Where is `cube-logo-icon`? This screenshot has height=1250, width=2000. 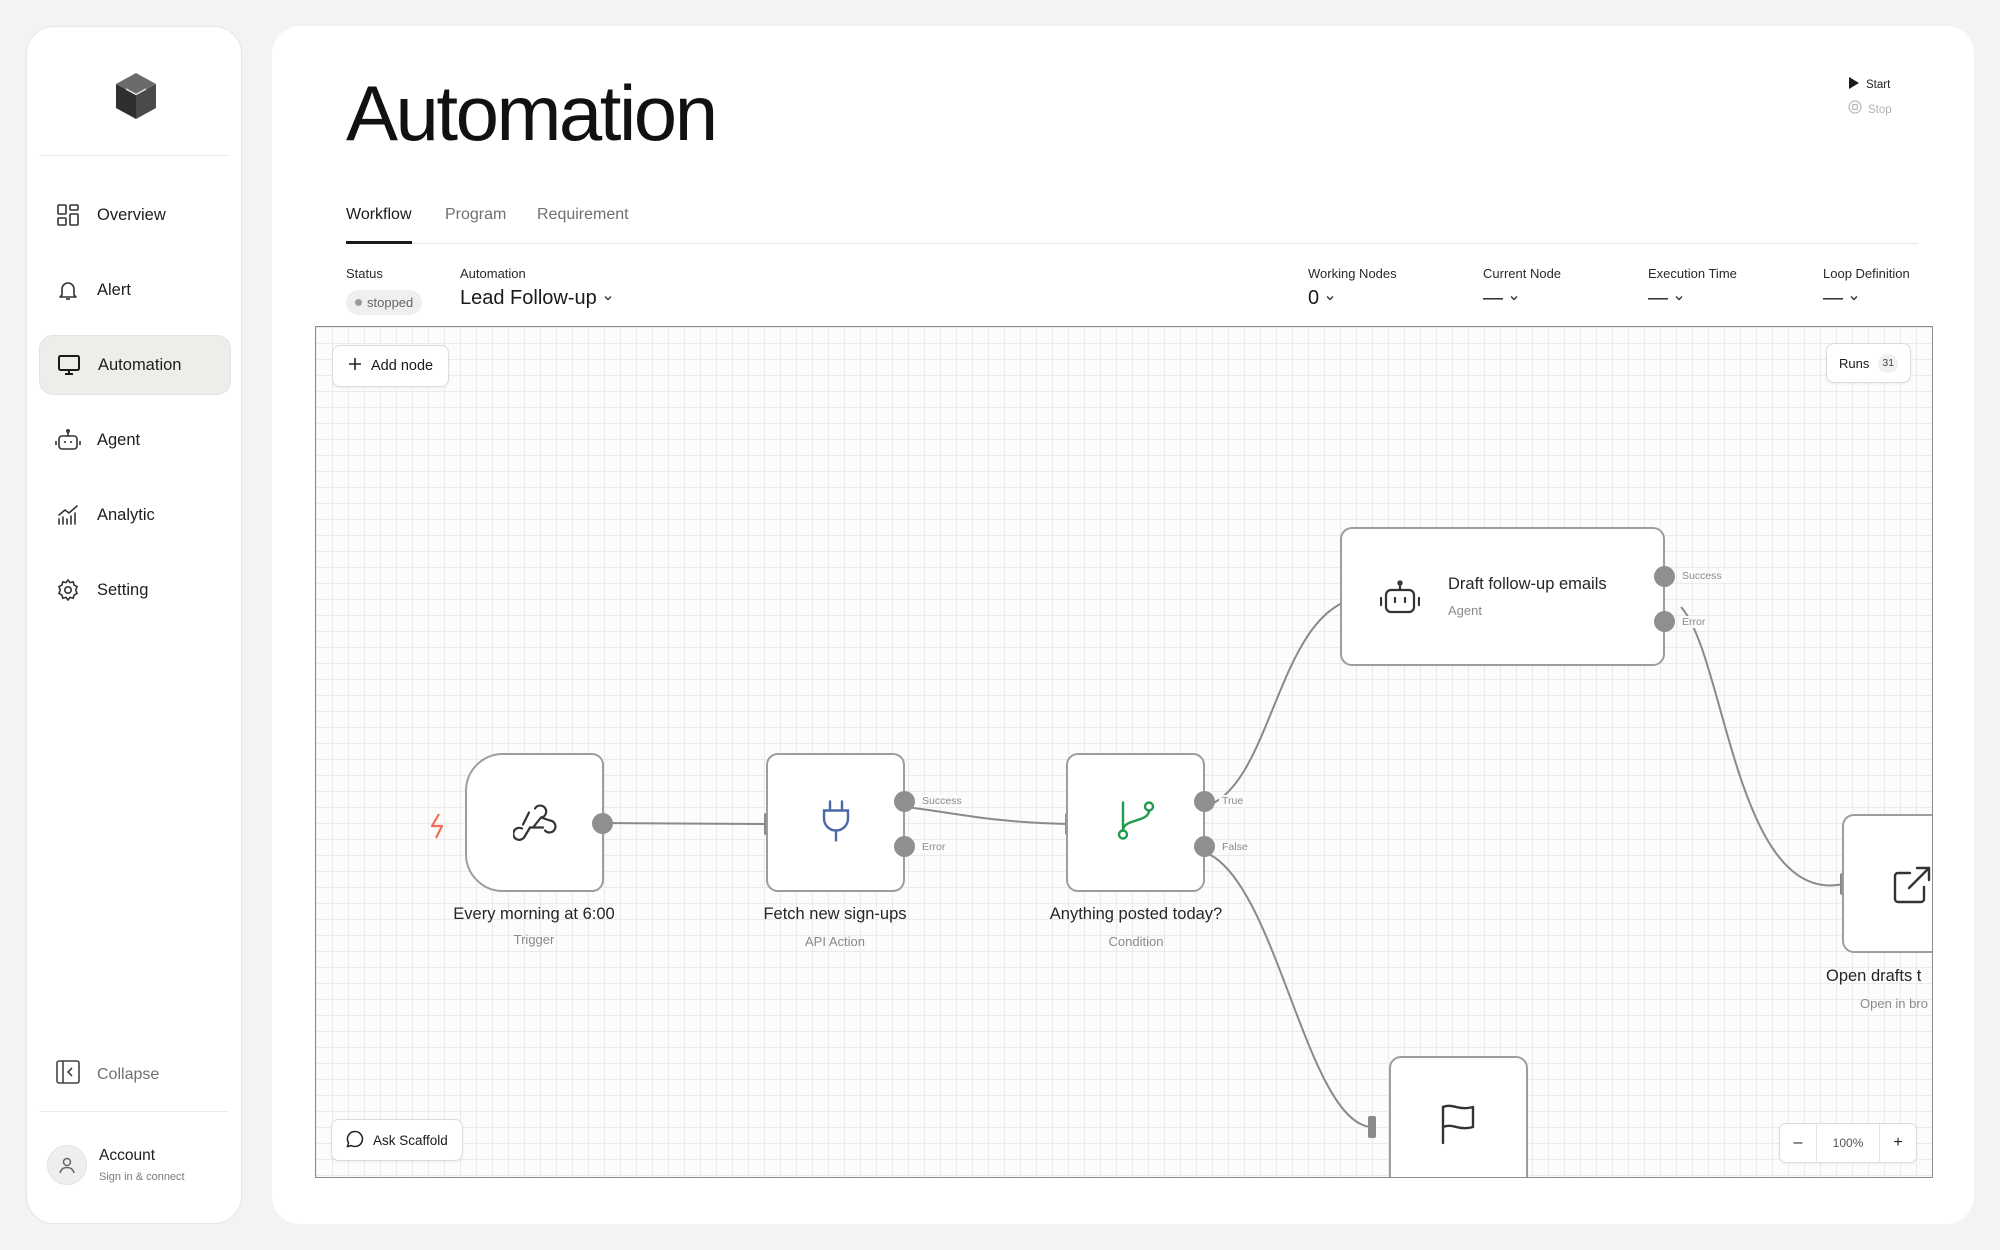
cube-logo-icon is located at coordinates (136, 98).